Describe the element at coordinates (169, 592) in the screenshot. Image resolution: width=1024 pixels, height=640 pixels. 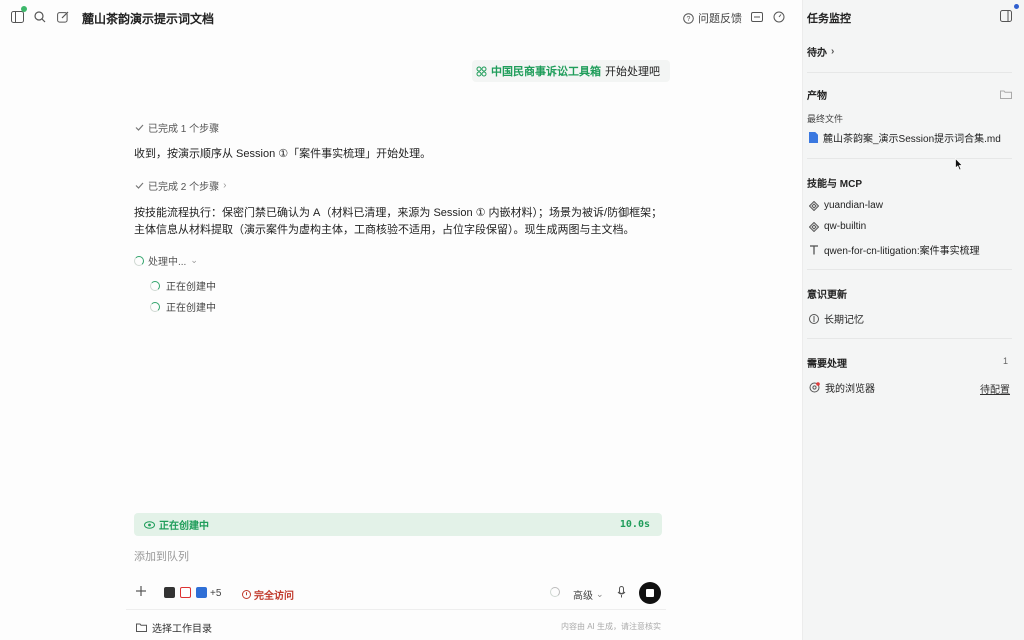
I see `plugin-icon` at that location.